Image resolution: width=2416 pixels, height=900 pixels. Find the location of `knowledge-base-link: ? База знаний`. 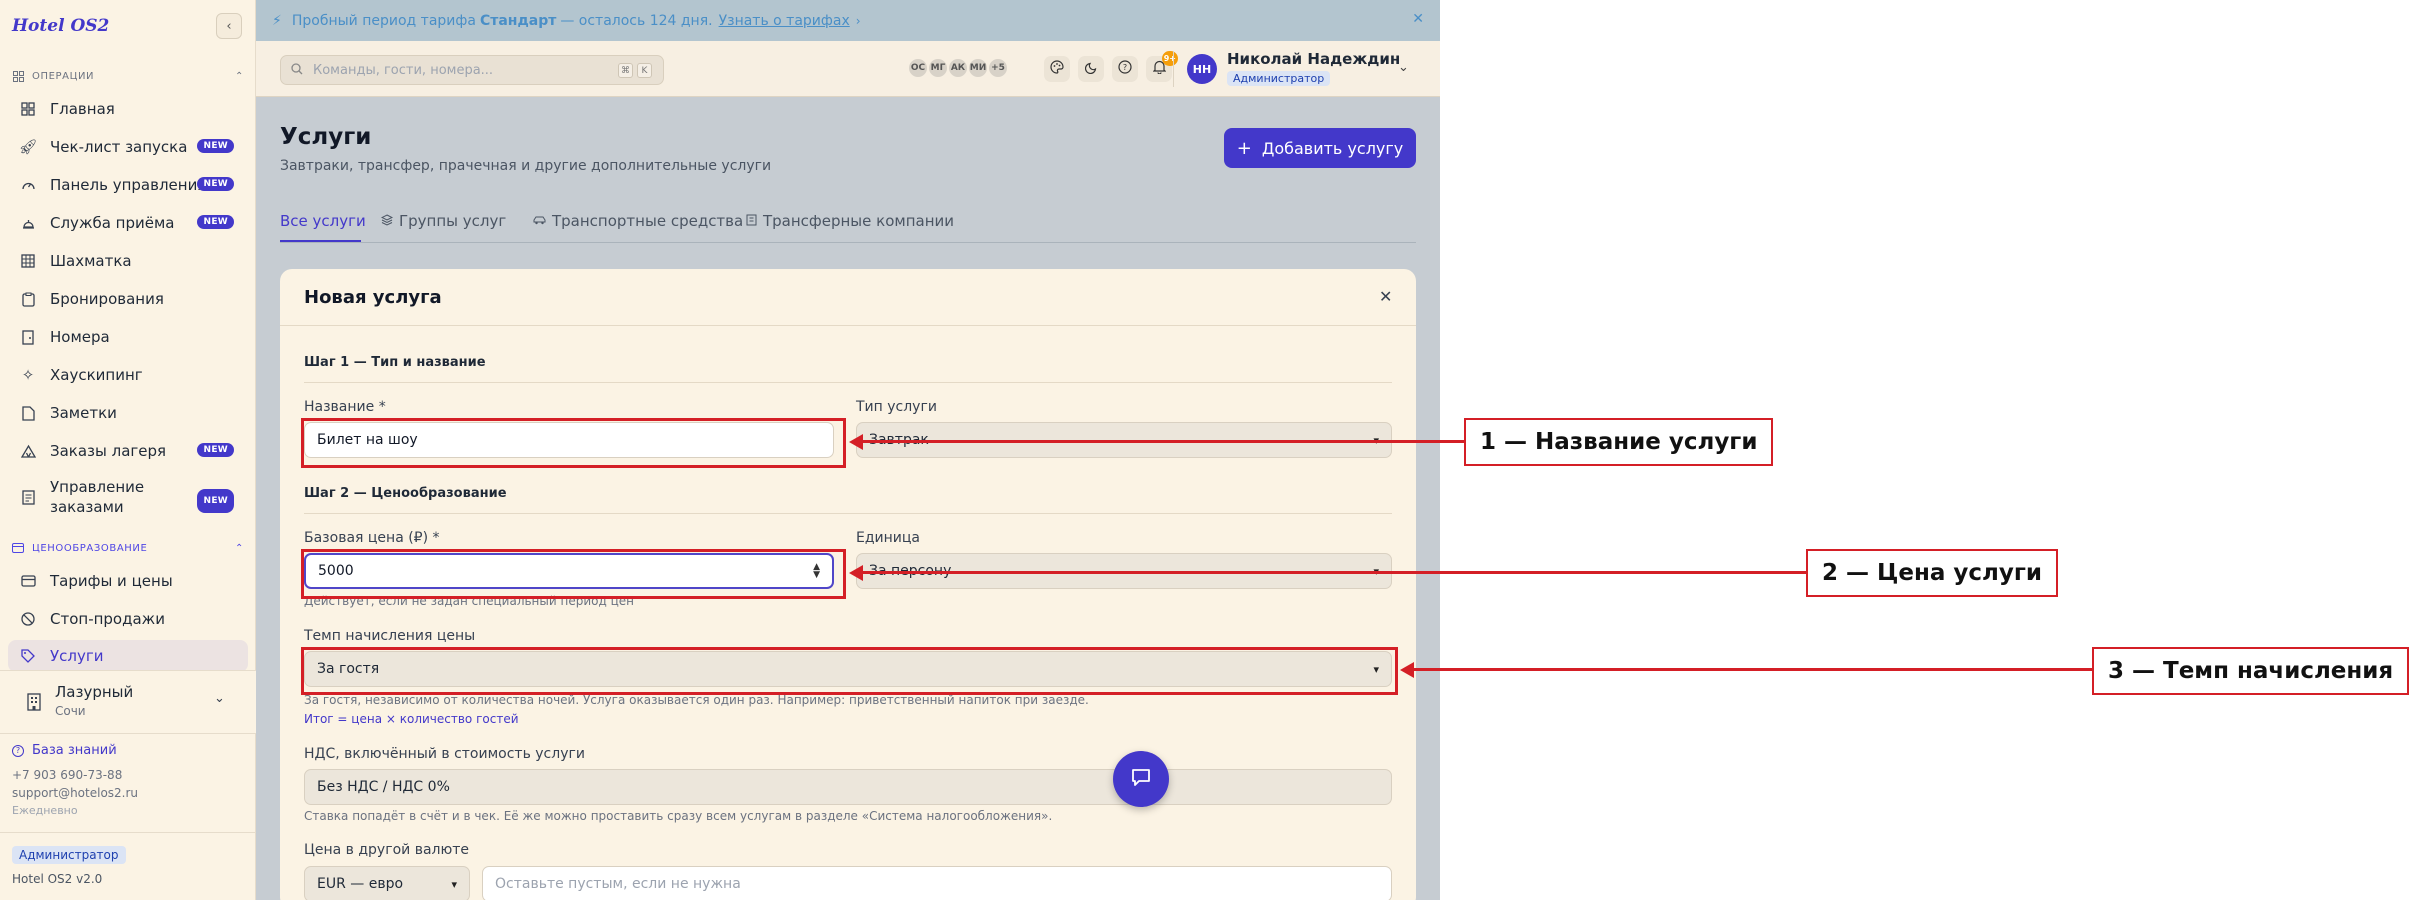

knowledge-base-link: ? База знаний is located at coordinates (64, 750).